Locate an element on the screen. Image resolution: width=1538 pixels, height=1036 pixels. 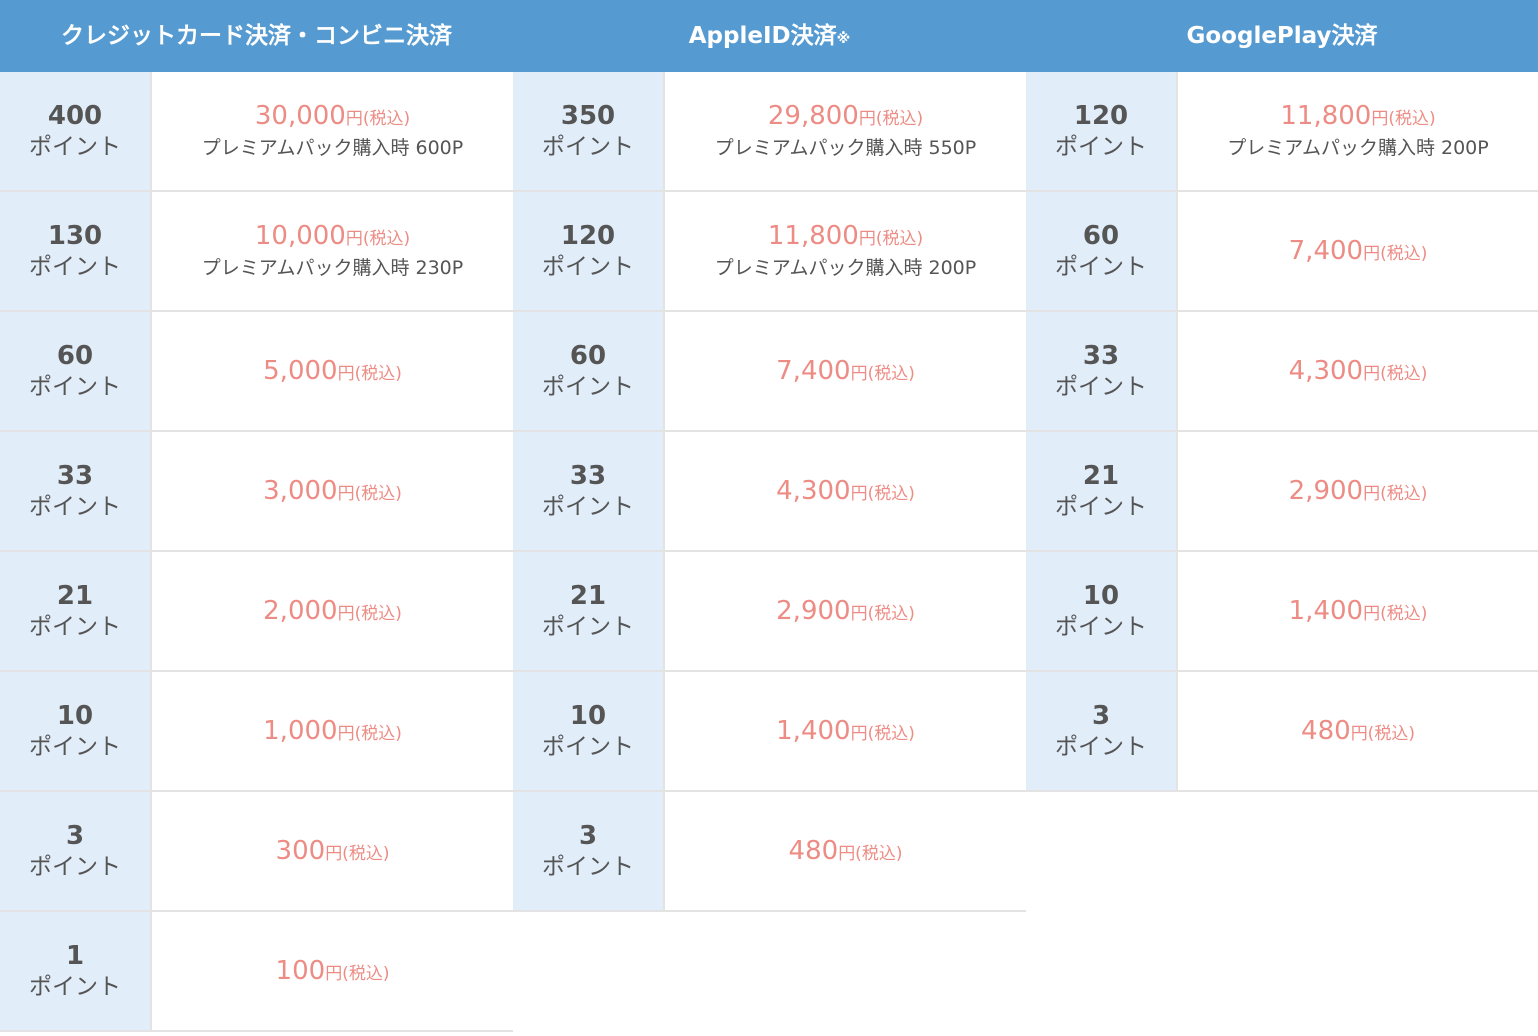
points-cell: 21 ポイント is located at coordinates (76, 611).